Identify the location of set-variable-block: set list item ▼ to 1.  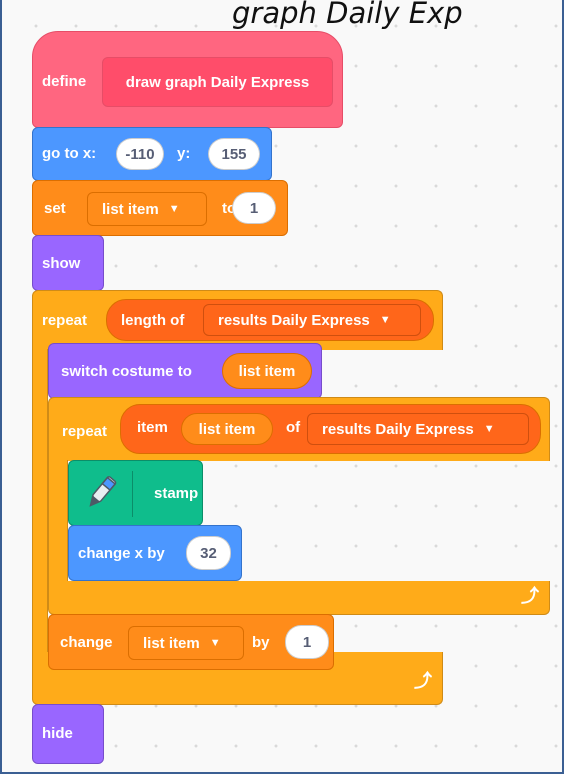
(160, 208).